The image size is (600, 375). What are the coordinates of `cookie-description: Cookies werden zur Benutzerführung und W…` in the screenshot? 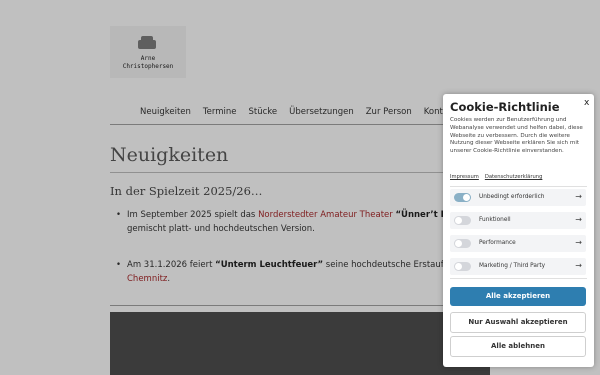 It's located at (516, 136).